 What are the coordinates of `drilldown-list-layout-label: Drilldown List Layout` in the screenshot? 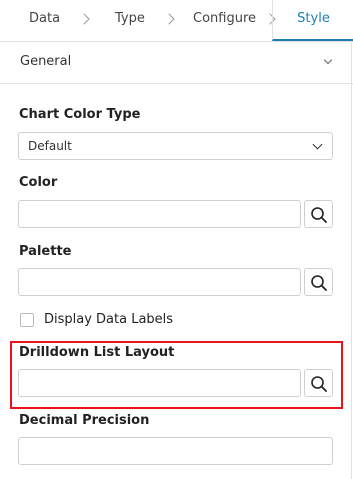 It's located at (97, 352).